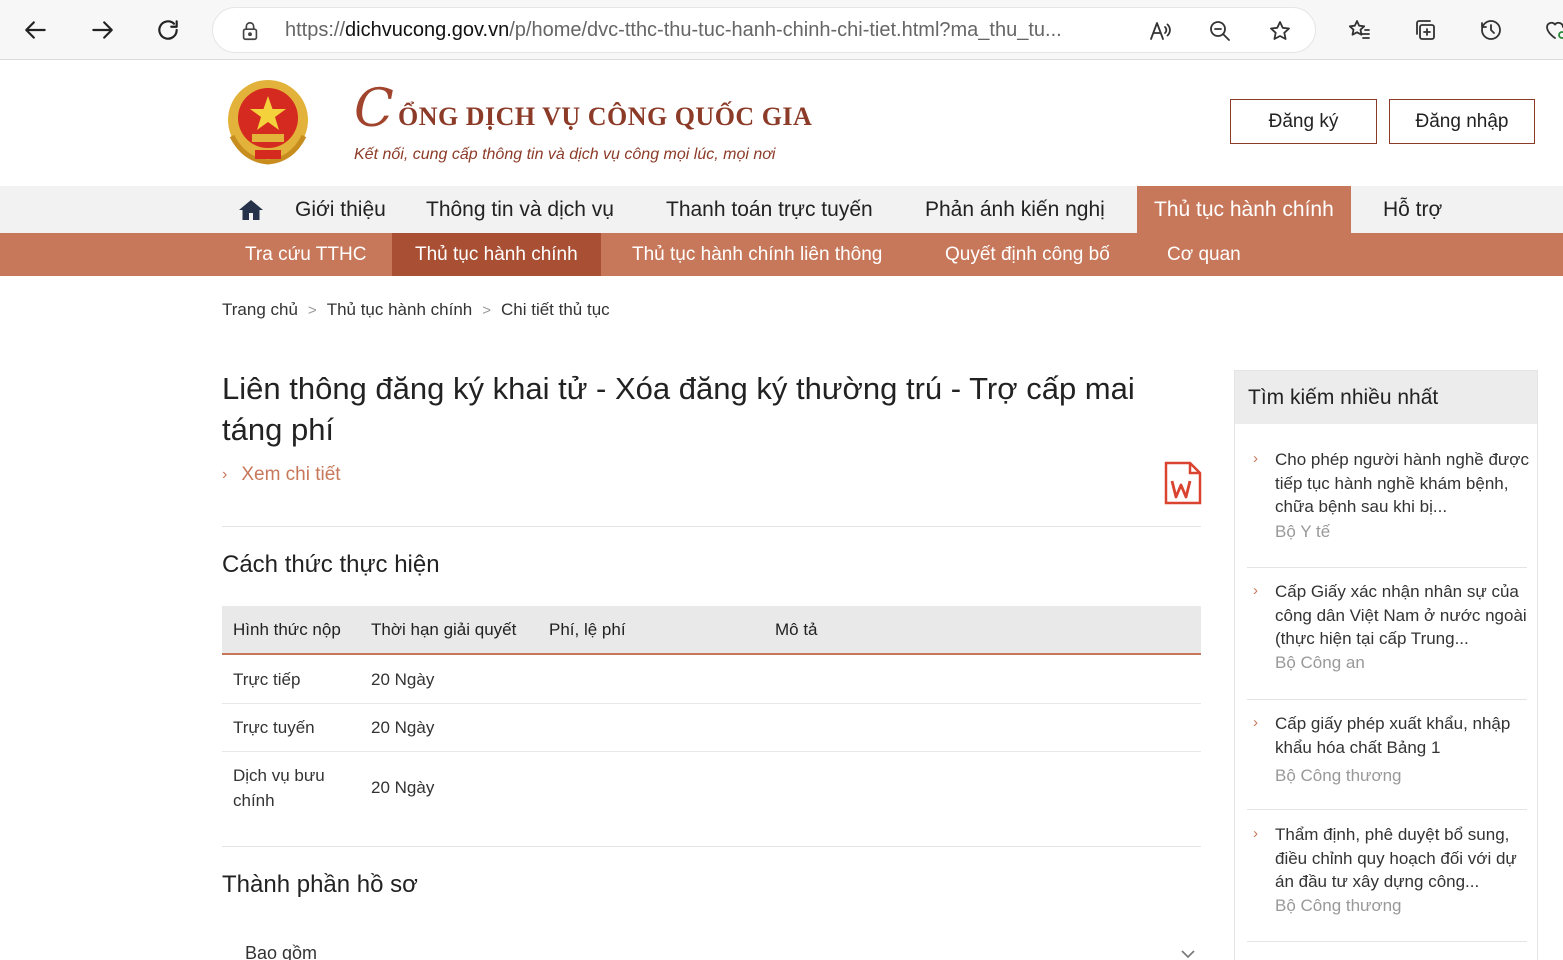 The height and width of the screenshot is (960, 1563). What do you see at coordinates (274, 727) in the screenshot?
I see `cell-method: Trực tuyến` at bounding box center [274, 727].